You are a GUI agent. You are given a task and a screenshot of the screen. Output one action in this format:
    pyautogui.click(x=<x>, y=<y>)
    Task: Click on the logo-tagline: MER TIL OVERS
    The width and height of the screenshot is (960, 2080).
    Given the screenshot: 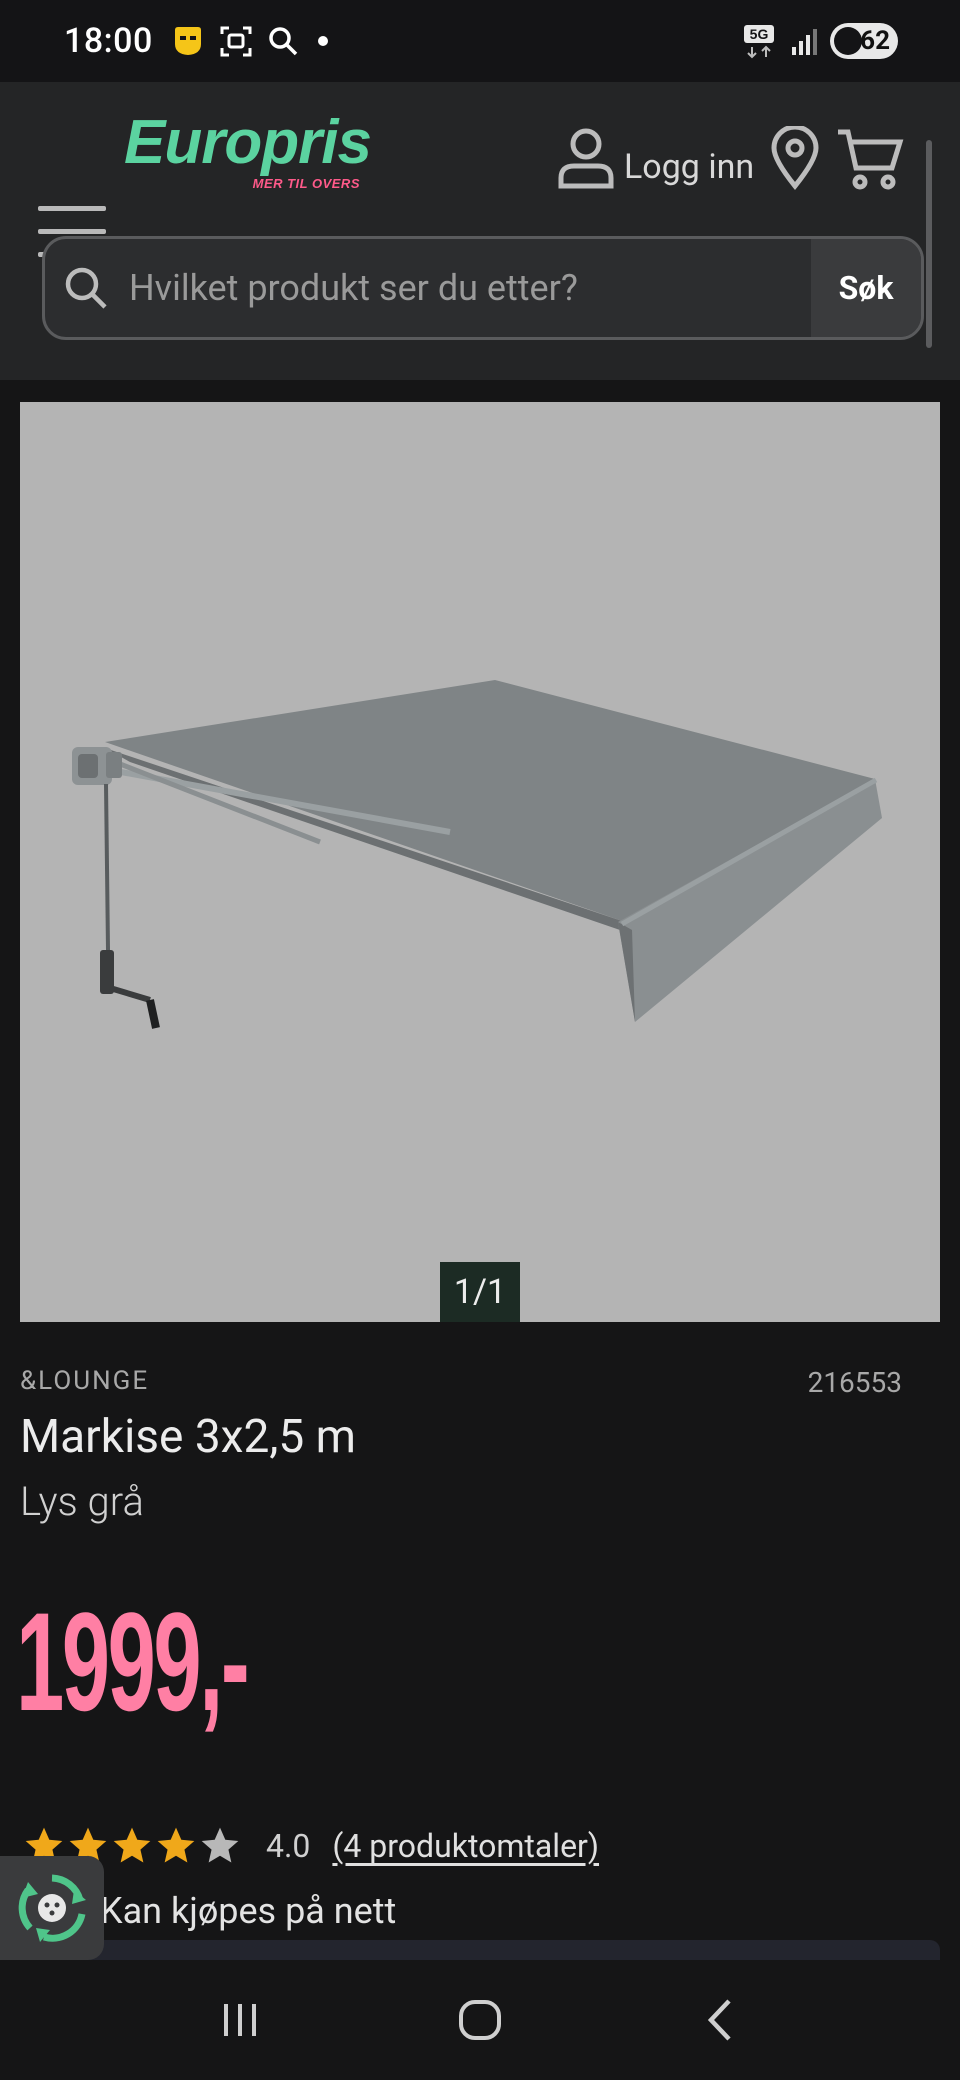 What is the action you would take?
    pyautogui.click(x=306, y=183)
    